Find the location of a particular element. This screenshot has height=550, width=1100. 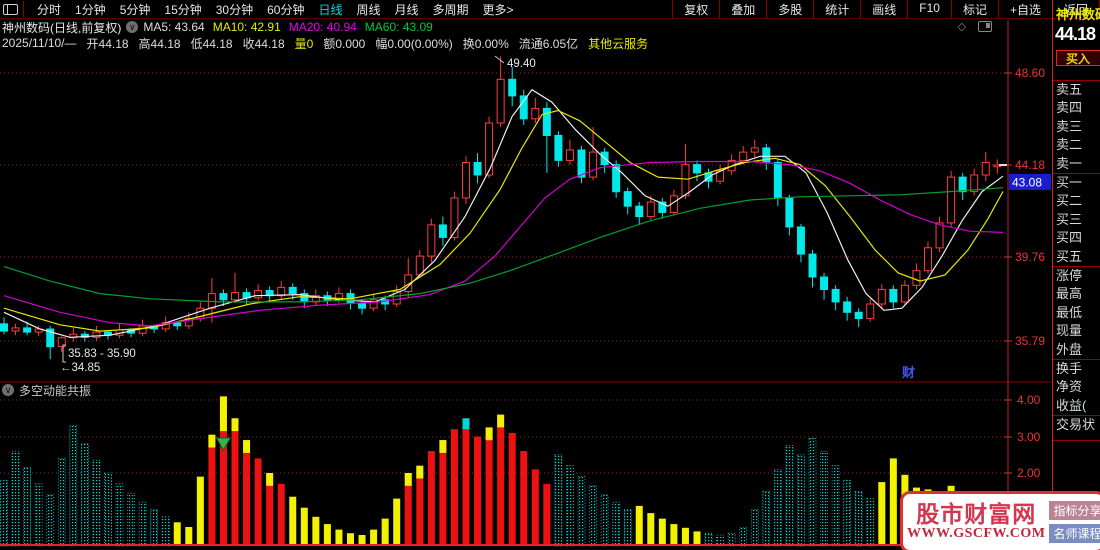

quote-group: 换手 净资 收益( is located at coordinates (1076, 387).